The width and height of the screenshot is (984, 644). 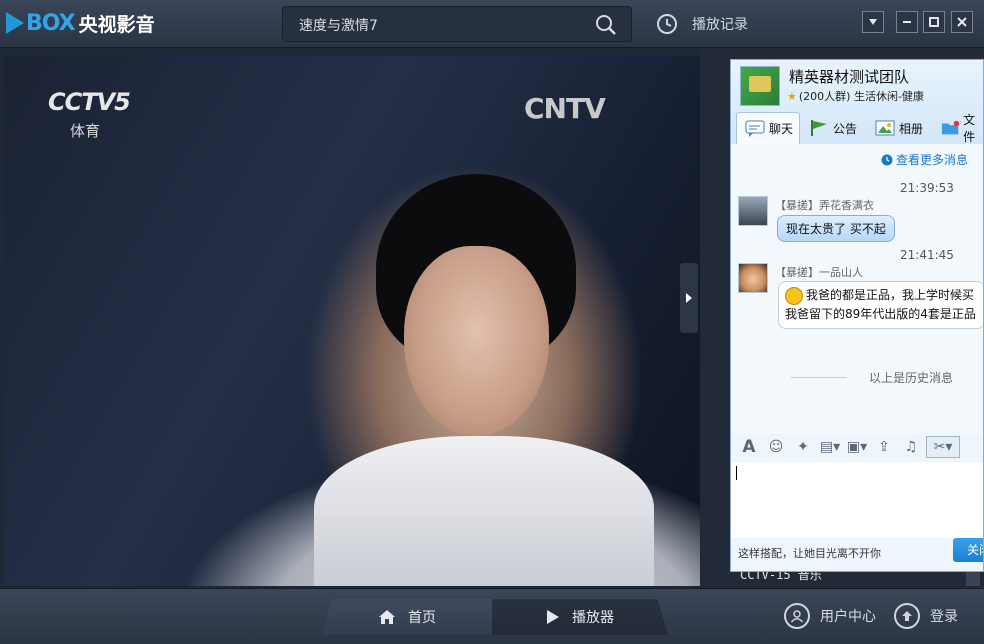 I want to click on logo-cn-text: 央视影音, so click(x=116, y=24).